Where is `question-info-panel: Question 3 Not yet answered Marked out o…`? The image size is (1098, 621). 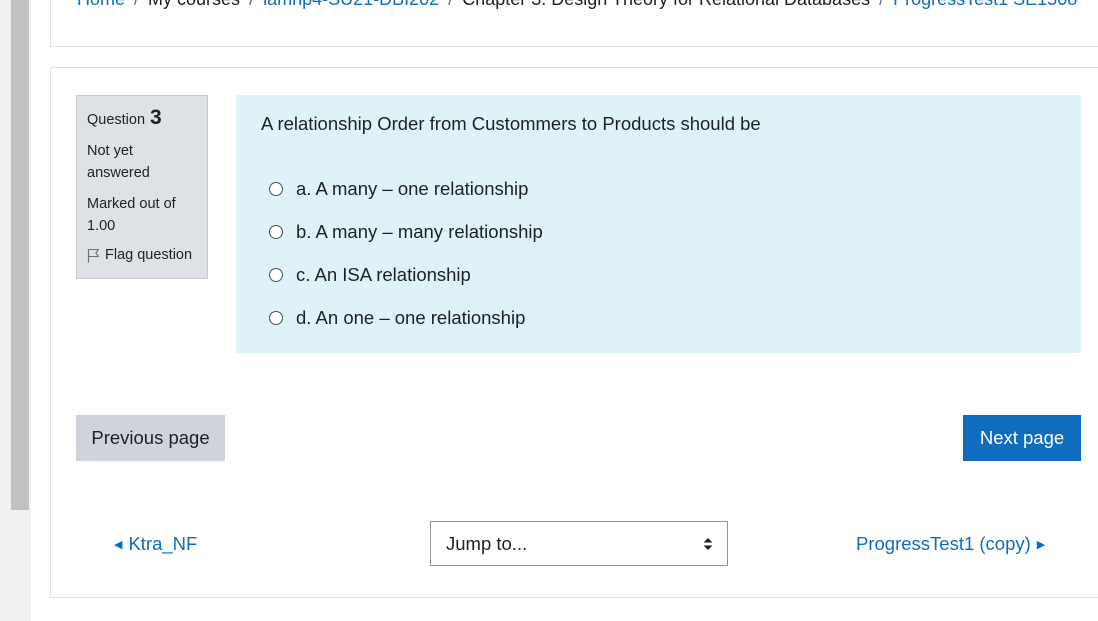 question-info-panel: Question 3 Not yet answered Marked out o… is located at coordinates (142, 187).